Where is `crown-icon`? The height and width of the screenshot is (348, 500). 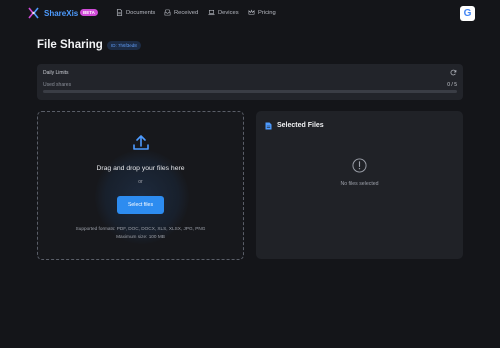
crown-icon is located at coordinates (251, 12).